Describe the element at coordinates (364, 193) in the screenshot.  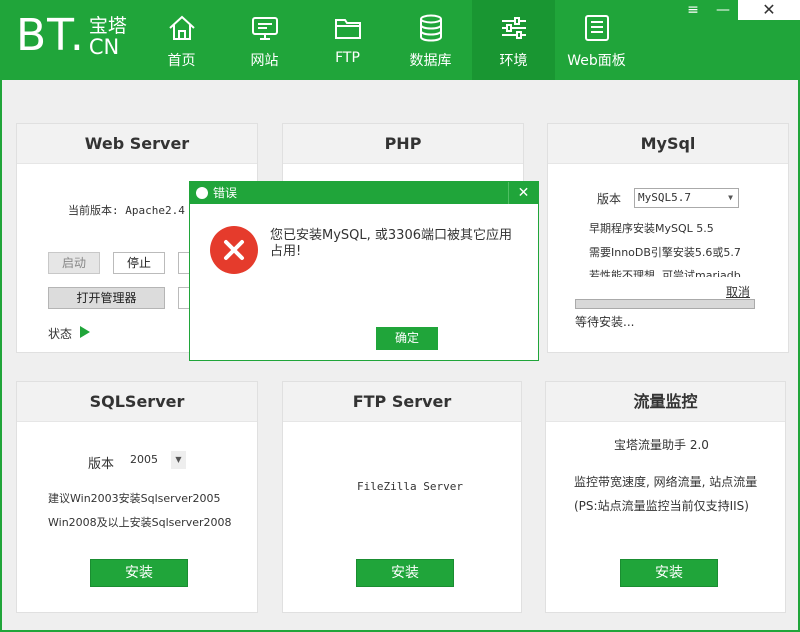
I see `dialog-header: 错误` at that location.